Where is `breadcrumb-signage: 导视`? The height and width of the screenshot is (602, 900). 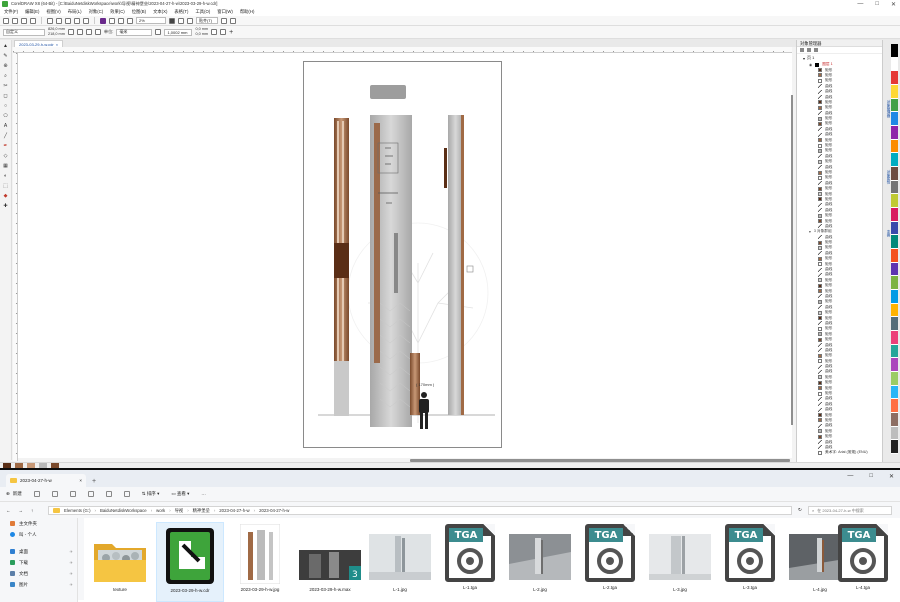
breadcrumb-signage: 导视 is located at coordinates (179, 511).